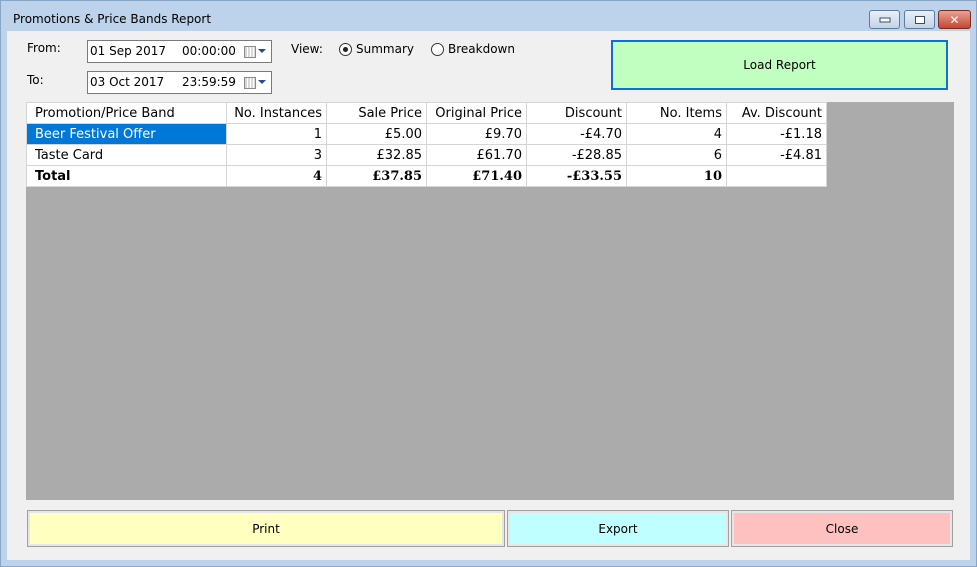  What do you see at coordinates (776, 113) in the screenshot?
I see `column-header: Av. Discount` at bounding box center [776, 113].